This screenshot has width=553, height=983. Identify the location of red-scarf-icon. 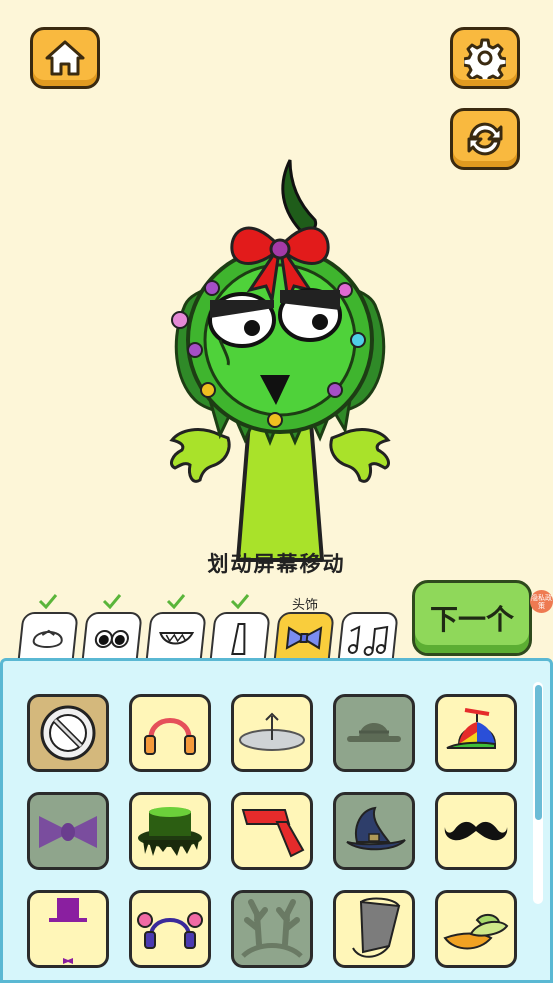
(273, 833).